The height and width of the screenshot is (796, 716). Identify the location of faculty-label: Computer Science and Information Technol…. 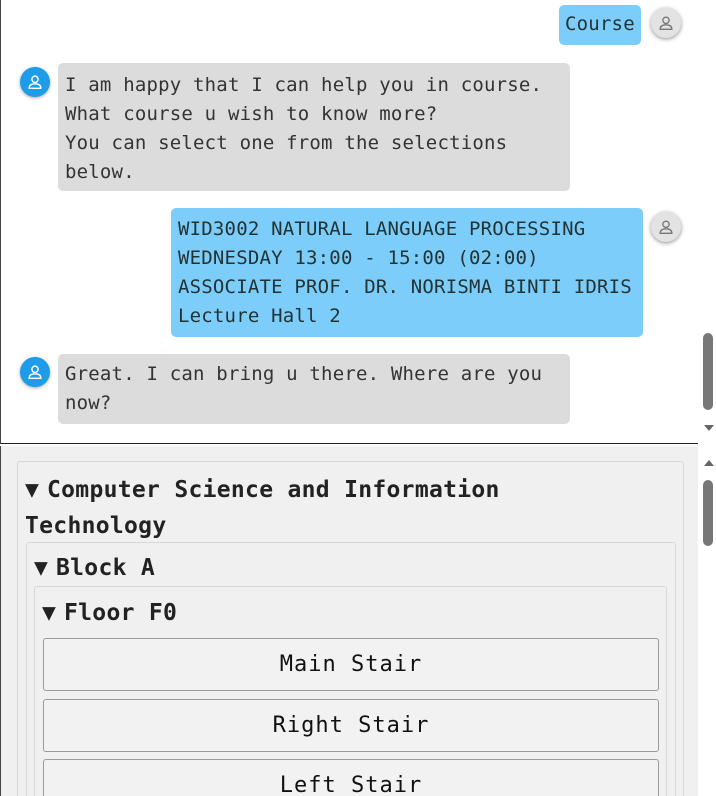
(262, 508).